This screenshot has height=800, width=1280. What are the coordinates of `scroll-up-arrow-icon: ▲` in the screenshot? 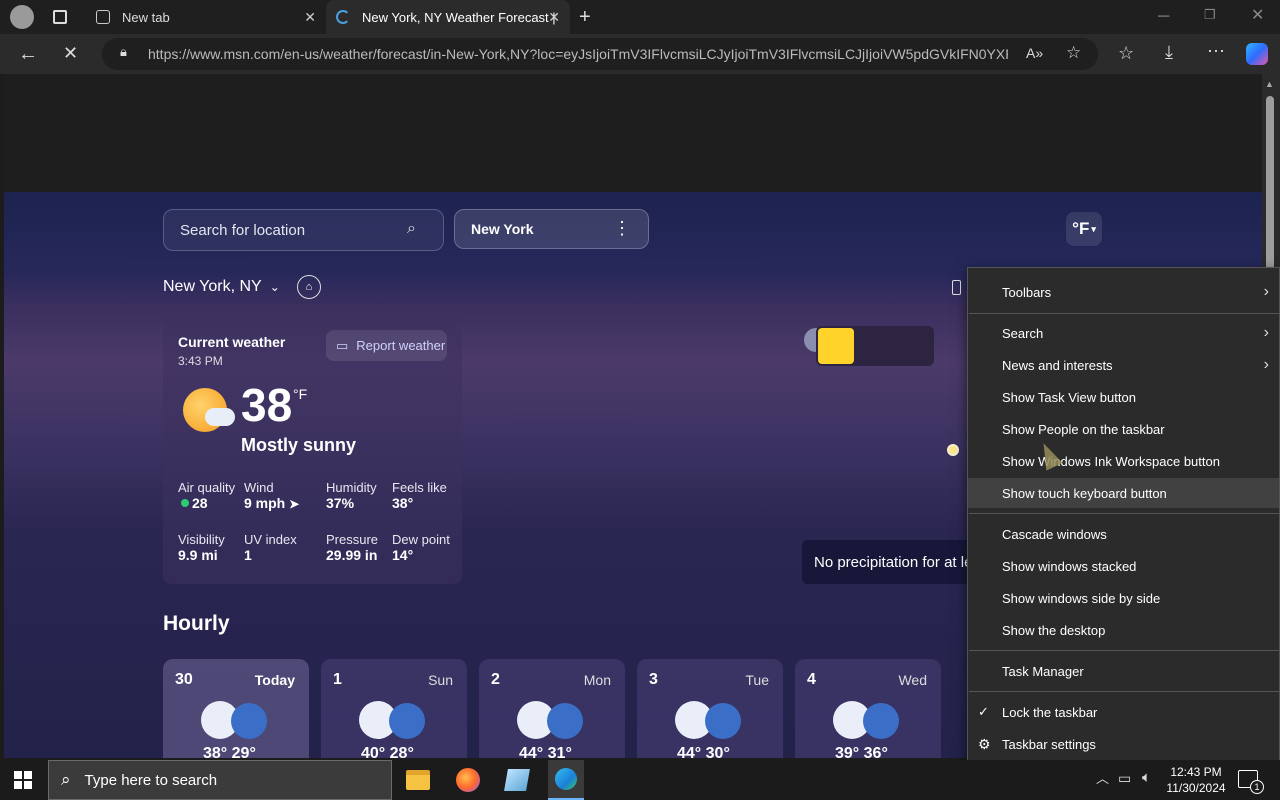 It's located at (1269, 84).